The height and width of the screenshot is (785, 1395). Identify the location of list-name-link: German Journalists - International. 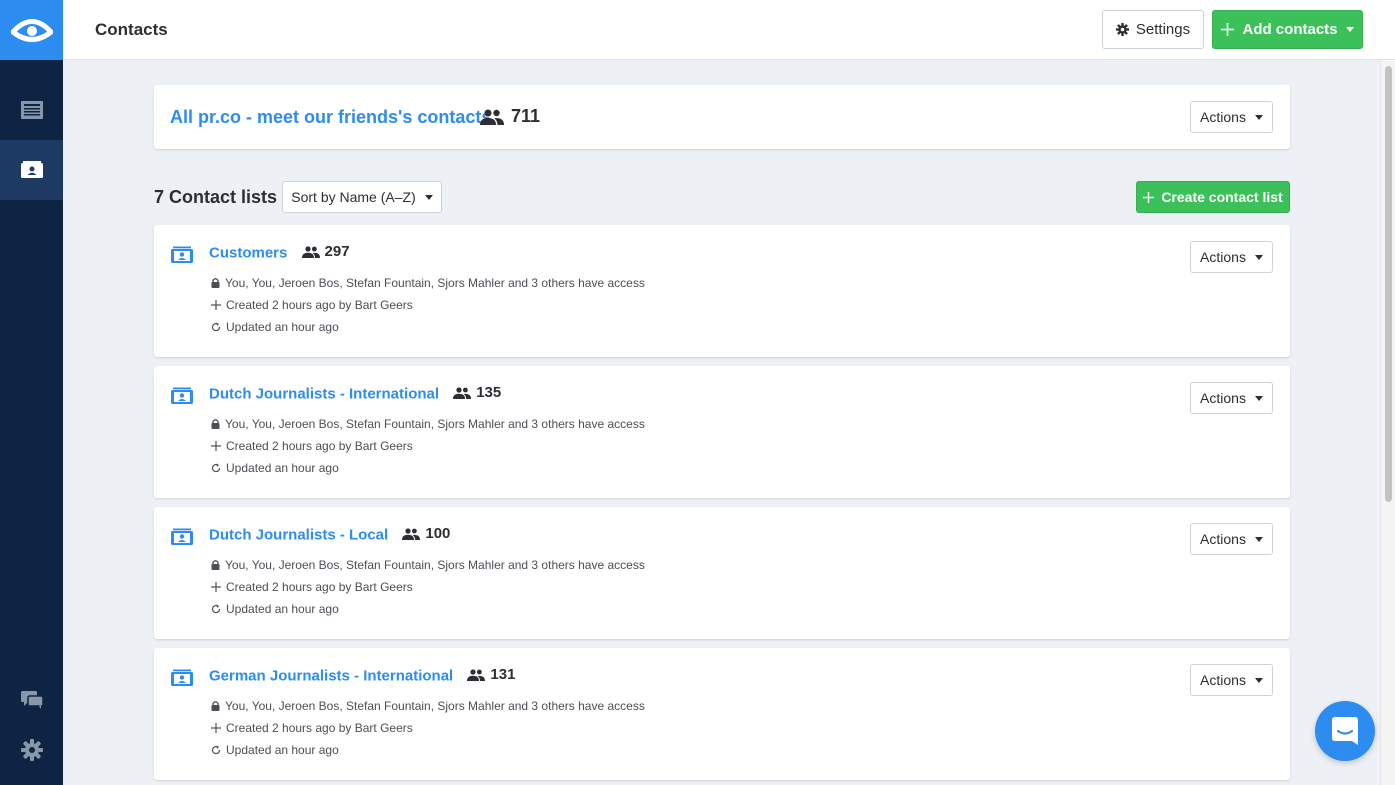
(331, 676).